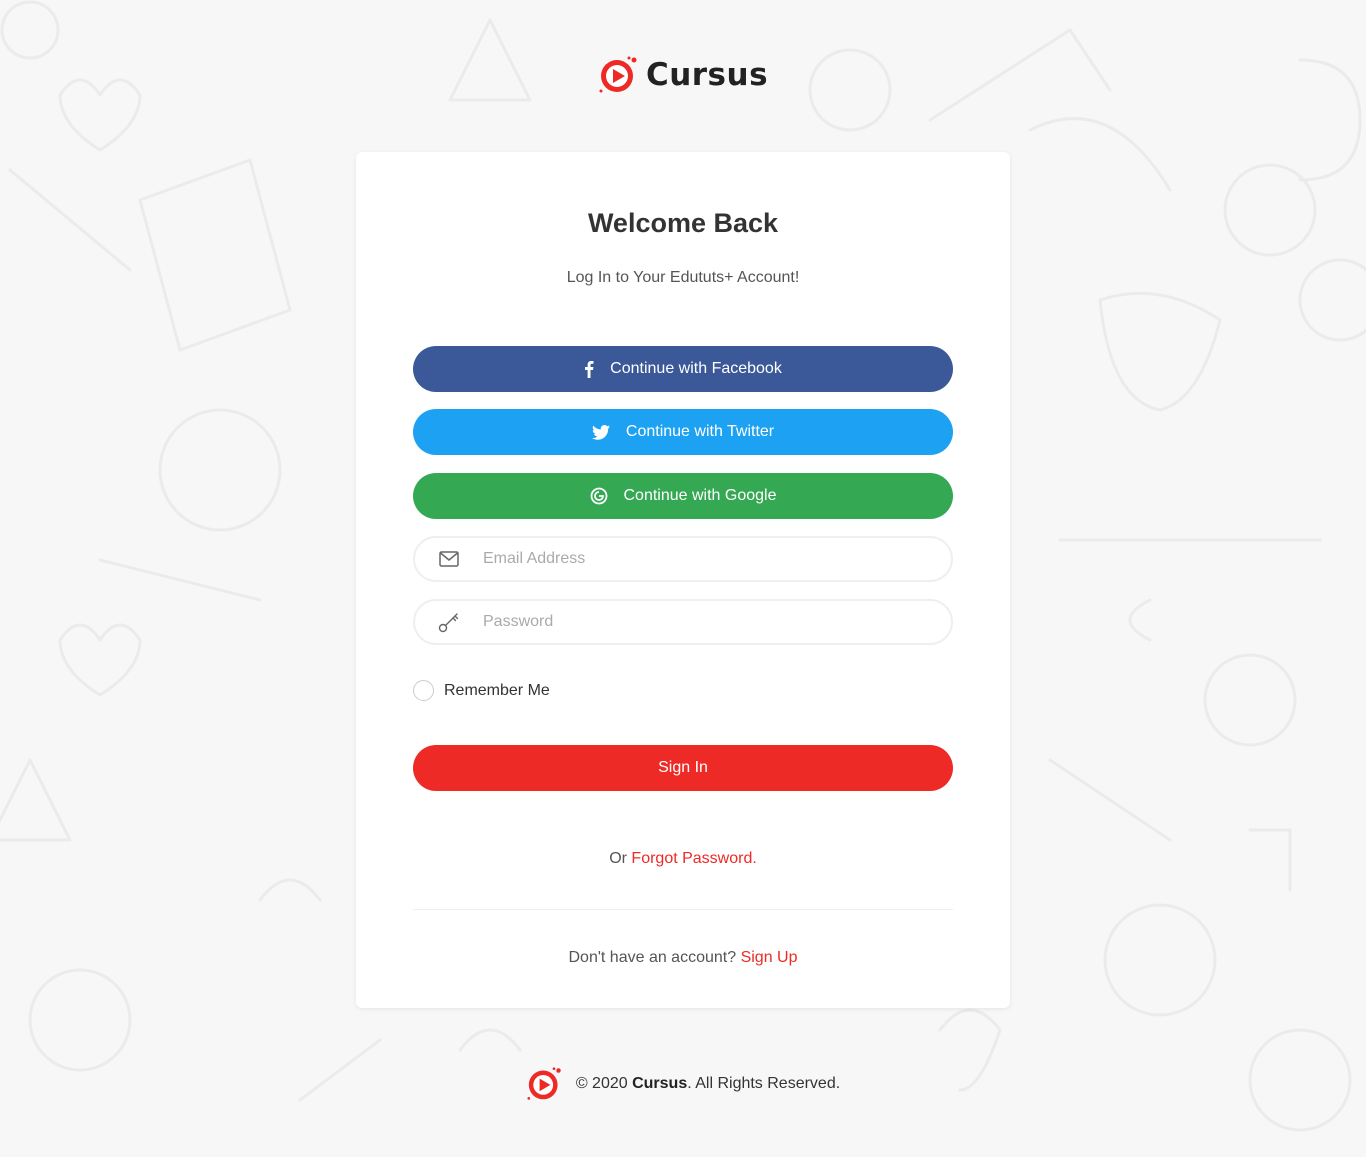  Describe the element at coordinates (449, 559) in the screenshot. I see `envelope-icon` at that location.